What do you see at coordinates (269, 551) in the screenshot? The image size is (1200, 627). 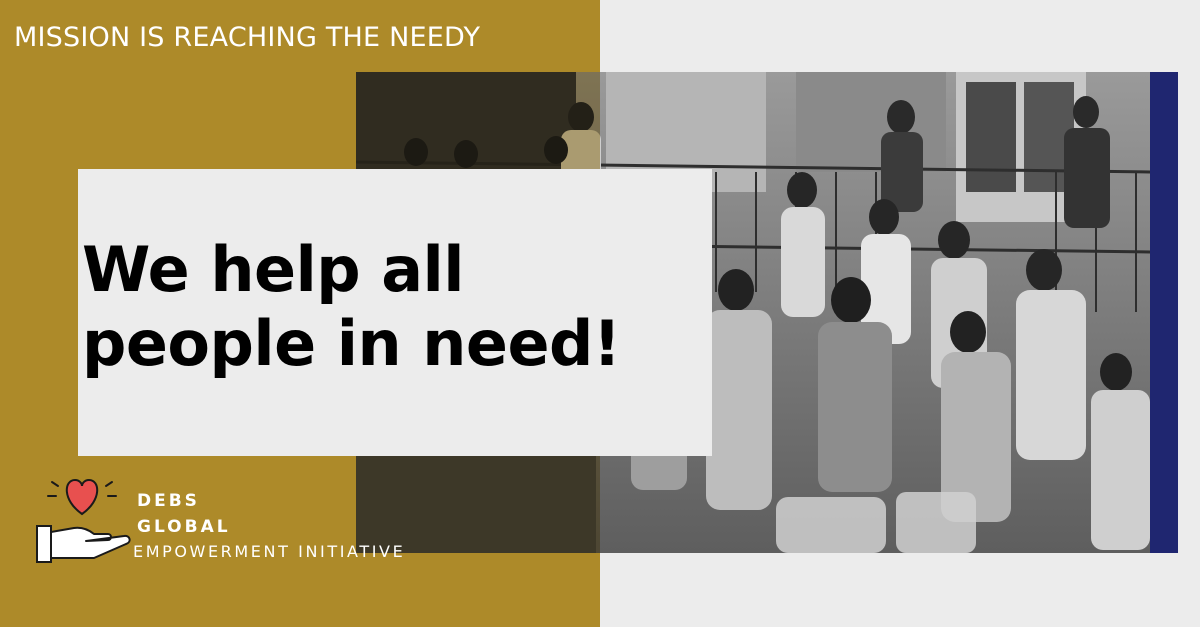 I see `brand-line-3: EMPOWERMENT INITIATIVE` at bounding box center [269, 551].